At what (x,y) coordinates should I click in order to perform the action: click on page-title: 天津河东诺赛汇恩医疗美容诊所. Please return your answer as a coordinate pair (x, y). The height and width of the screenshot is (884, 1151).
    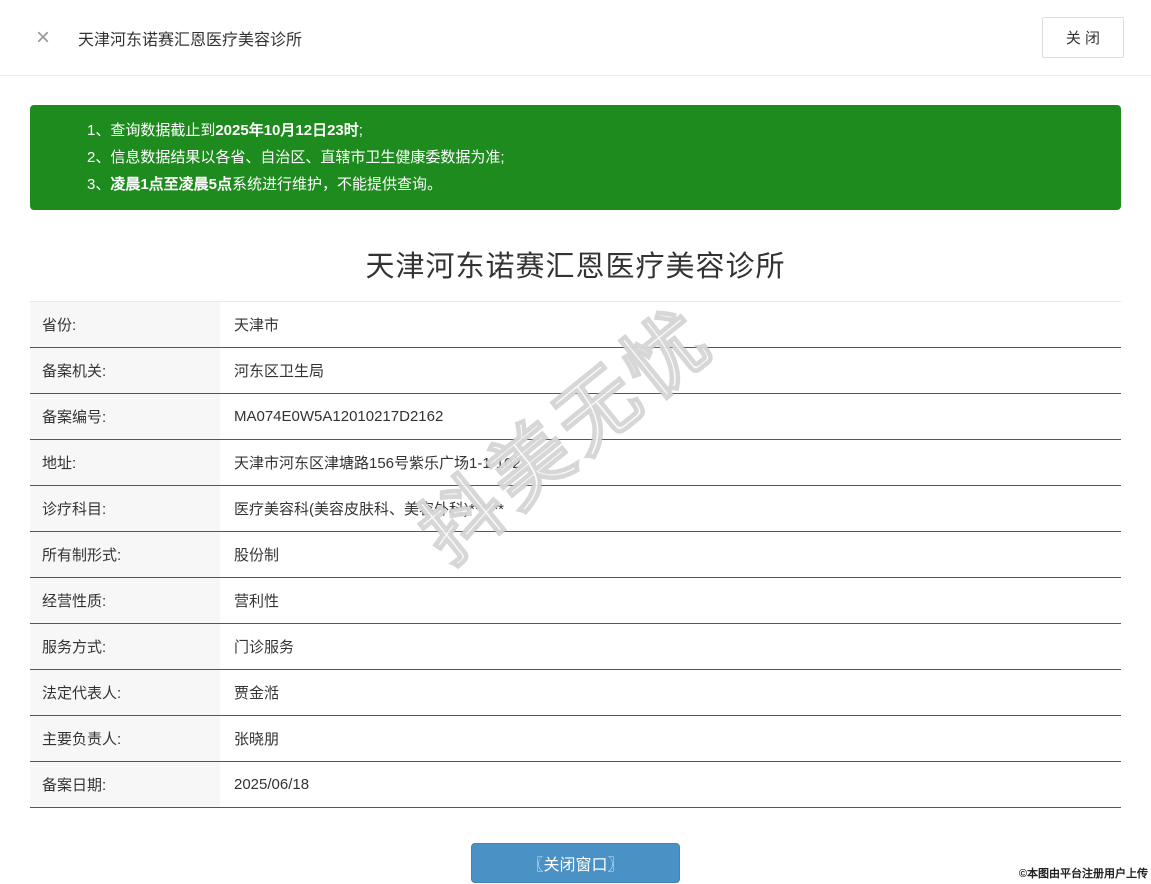
    Looking at the image, I should click on (575, 267).